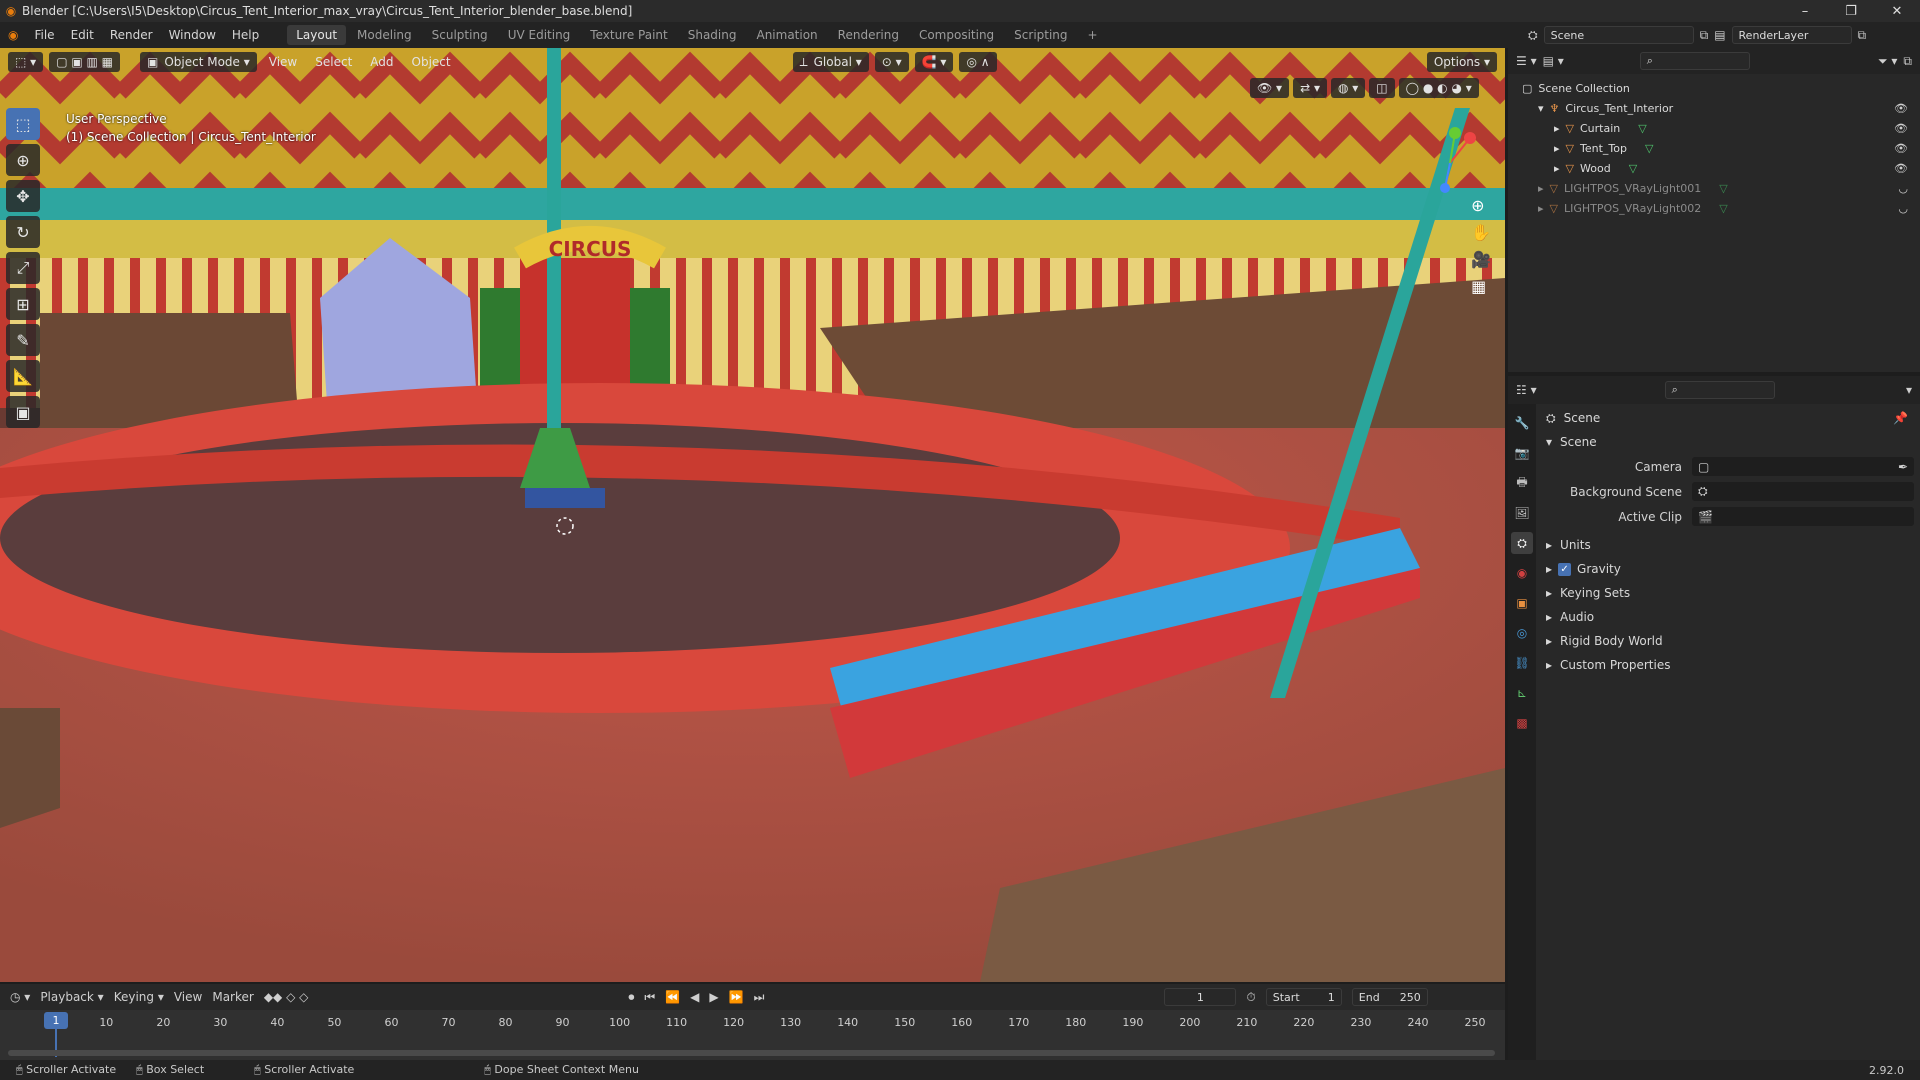 This screenshot has width=1920, height=1080. Describe the element at coordinates (1526, 390) in the screenshot. I see `properties-editor-icon: ☷ ▾` at that location.